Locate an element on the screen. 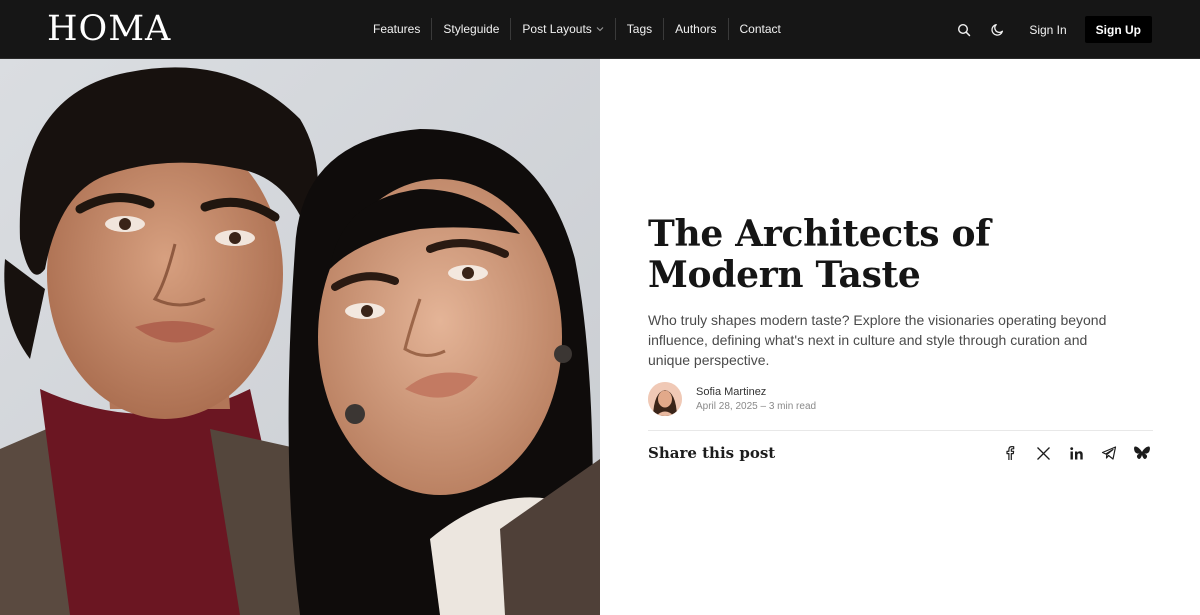 The width and height of the screenshot is (1200, 615). nav-item-styleguide: Styleguide is located at coordinates (470, 29).